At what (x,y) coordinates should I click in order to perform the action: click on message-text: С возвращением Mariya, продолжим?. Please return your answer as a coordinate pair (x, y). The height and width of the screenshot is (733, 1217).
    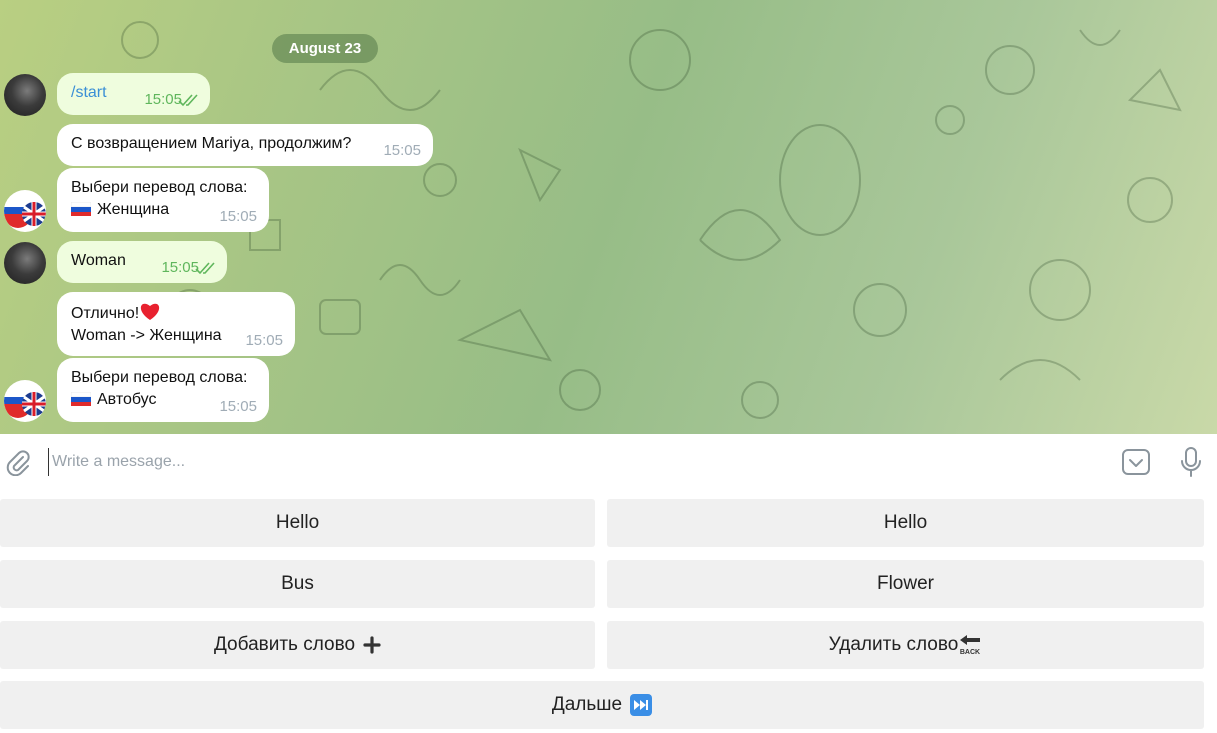
    Looking at the image, I should click on (211, 143).